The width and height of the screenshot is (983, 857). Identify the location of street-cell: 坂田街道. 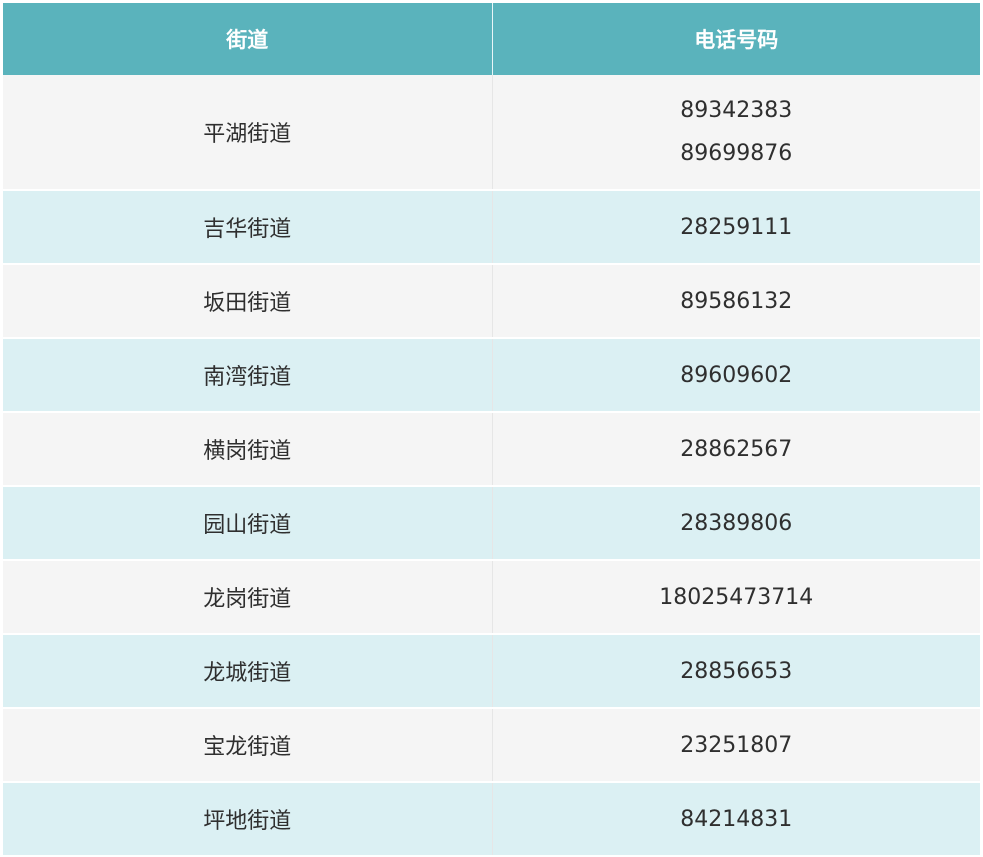
(248, 301).